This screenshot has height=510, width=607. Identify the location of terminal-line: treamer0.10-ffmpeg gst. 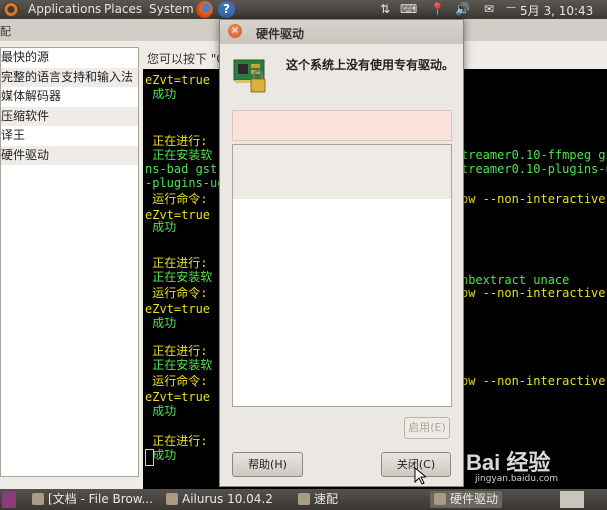
(534, 155).